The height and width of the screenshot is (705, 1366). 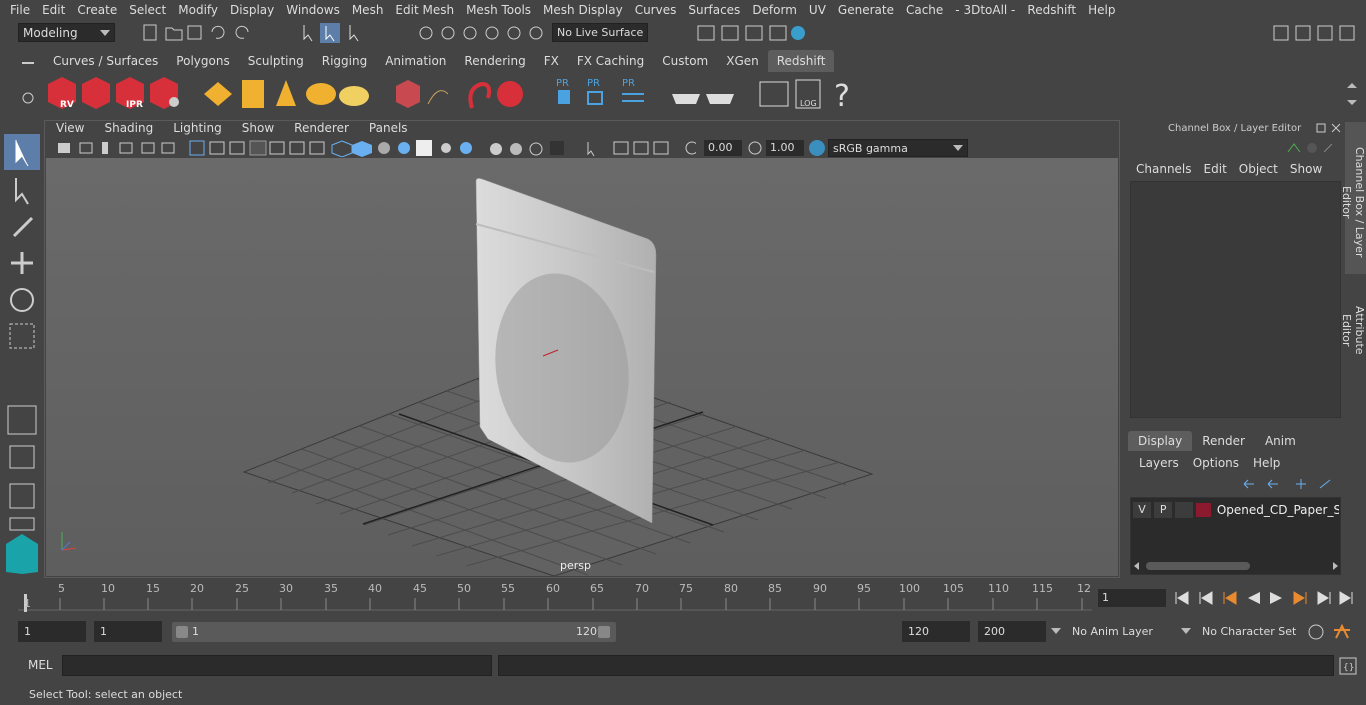 I want to click on animation-start-field: 1, so click(x=52, y=631).